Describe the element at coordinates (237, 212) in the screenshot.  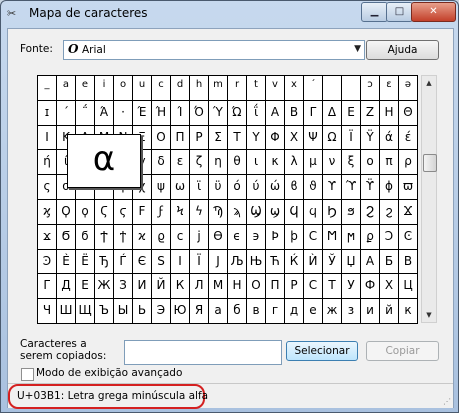
I see `character-cell: ϡ` at that location.